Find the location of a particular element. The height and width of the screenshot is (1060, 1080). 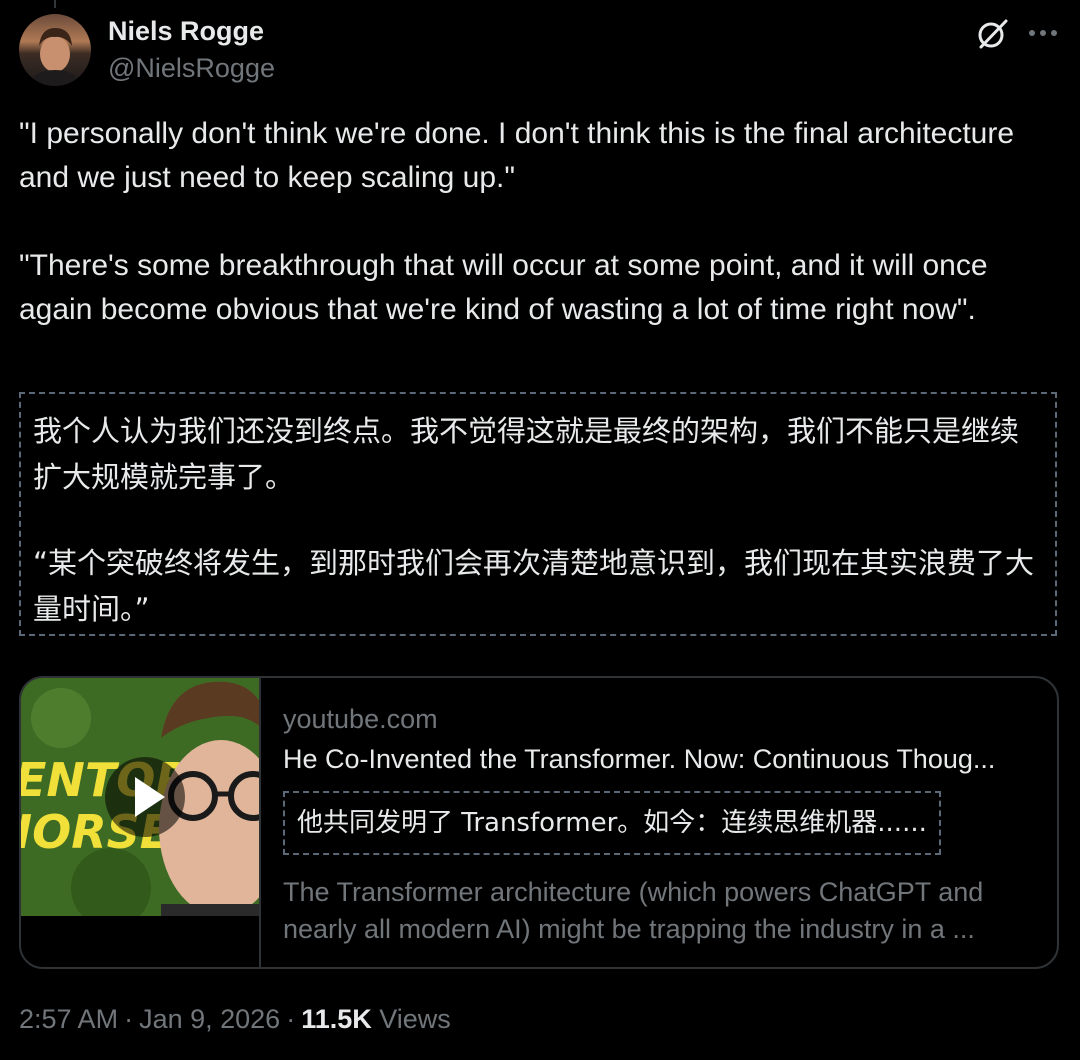

thumbnail-footer is located at coordinates (140, 941).